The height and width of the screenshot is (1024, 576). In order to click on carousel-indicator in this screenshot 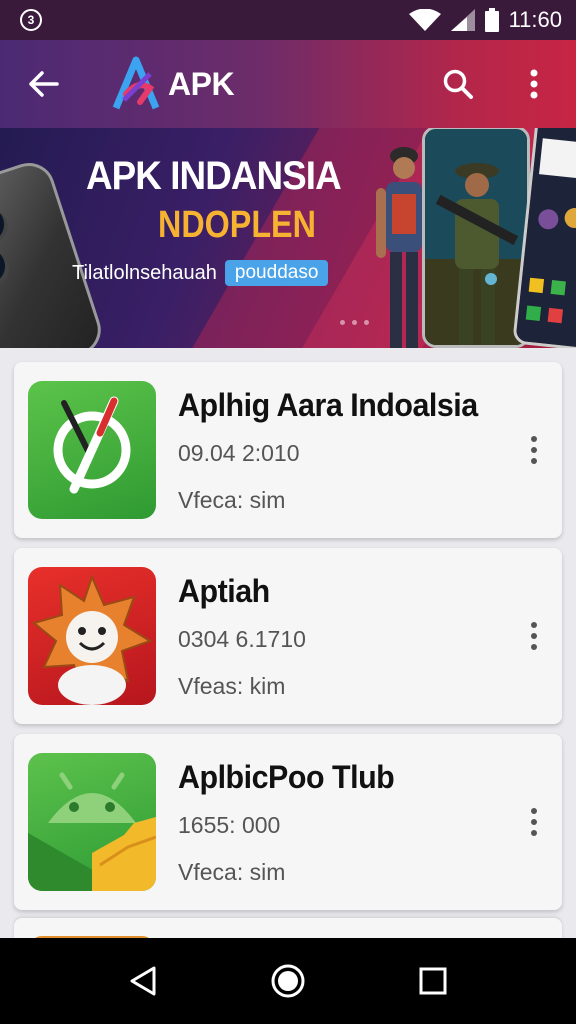, I will do `click(354, 322)`.